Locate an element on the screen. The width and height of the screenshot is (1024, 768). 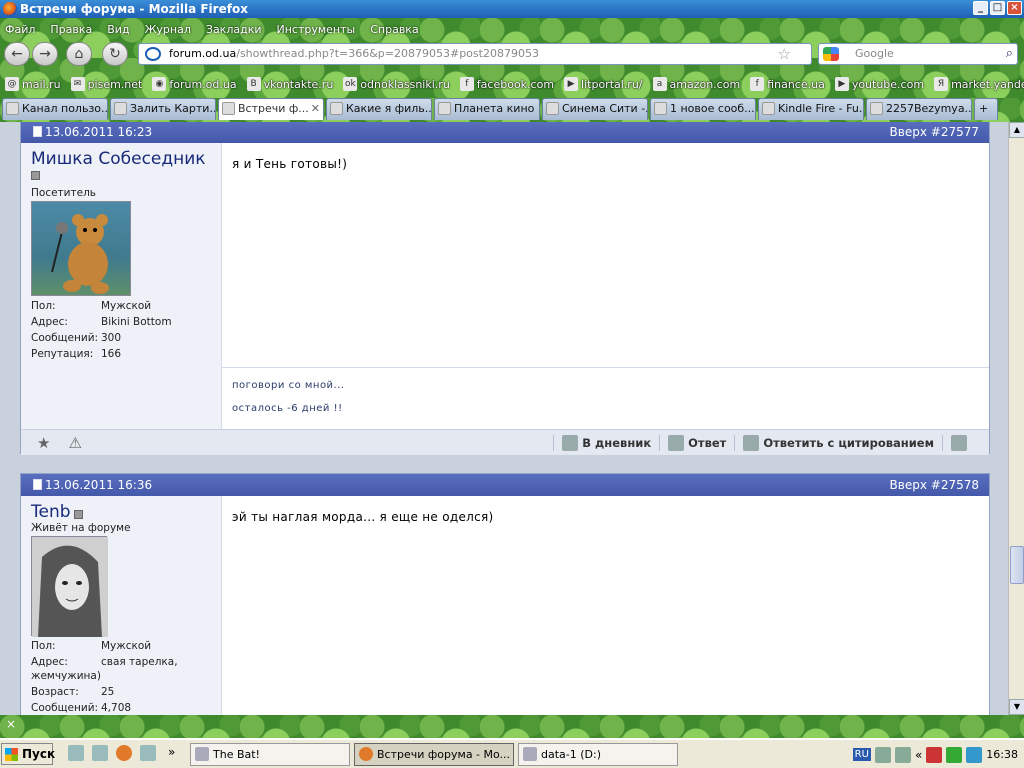
antivirus-icon is located at coordinates (934, 754).